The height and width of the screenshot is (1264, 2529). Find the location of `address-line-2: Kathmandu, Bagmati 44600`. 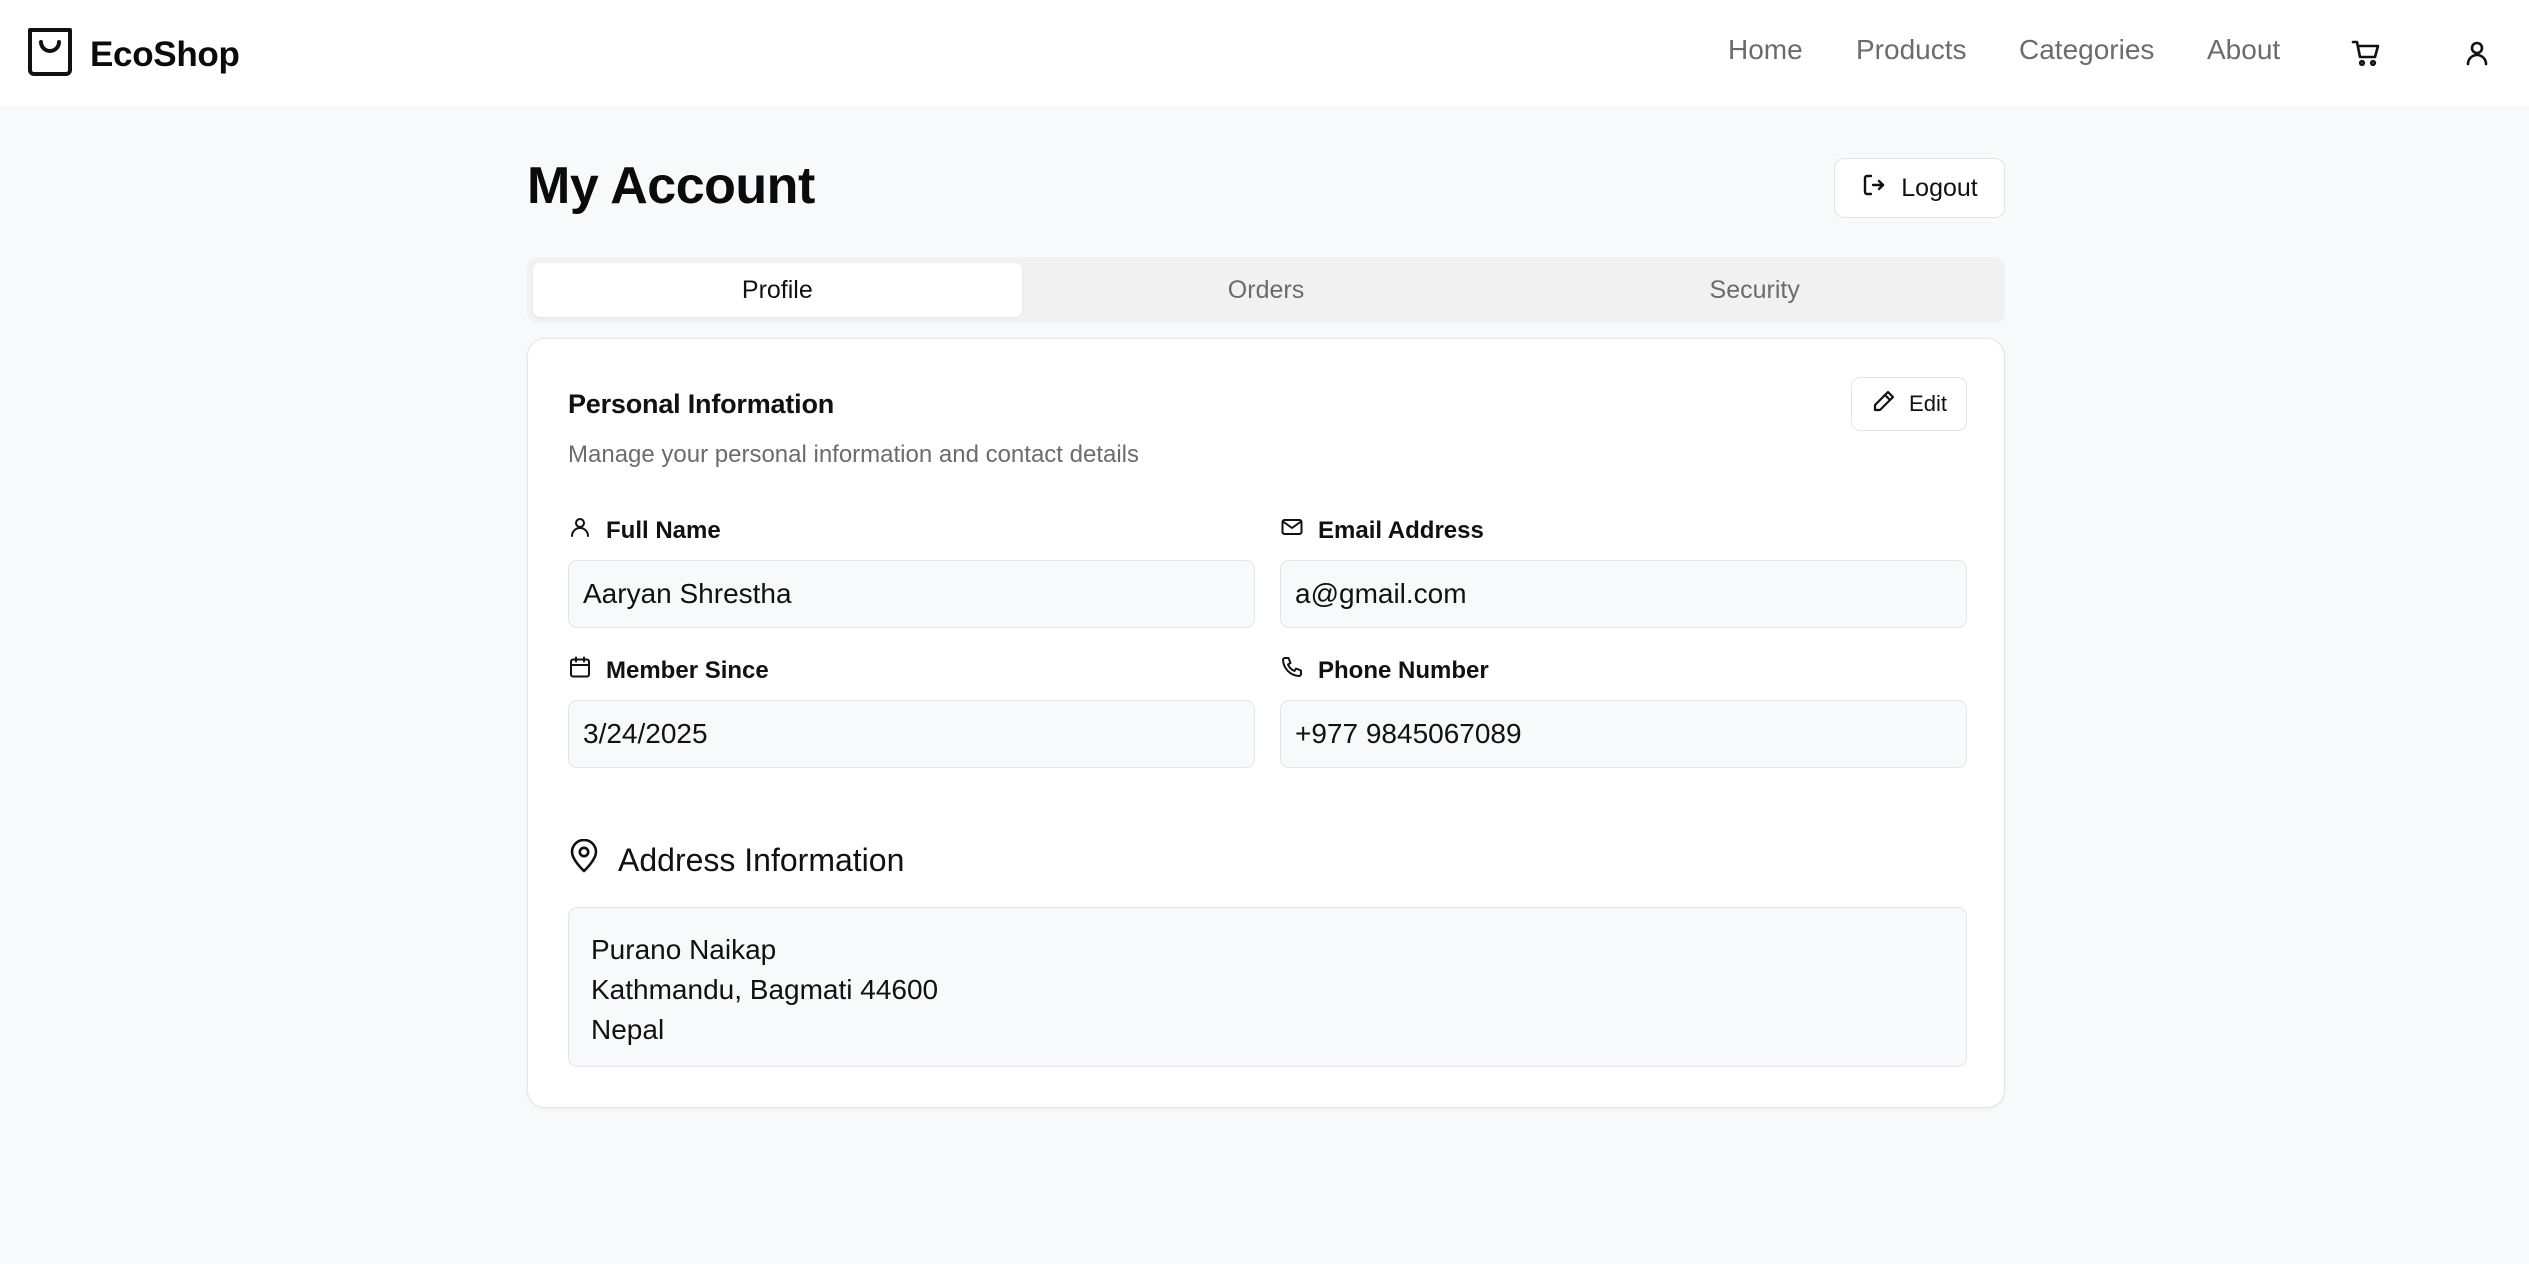

address-line-2: Kathmandu, Bagmati 44600 is located at coordinates (765, 989).